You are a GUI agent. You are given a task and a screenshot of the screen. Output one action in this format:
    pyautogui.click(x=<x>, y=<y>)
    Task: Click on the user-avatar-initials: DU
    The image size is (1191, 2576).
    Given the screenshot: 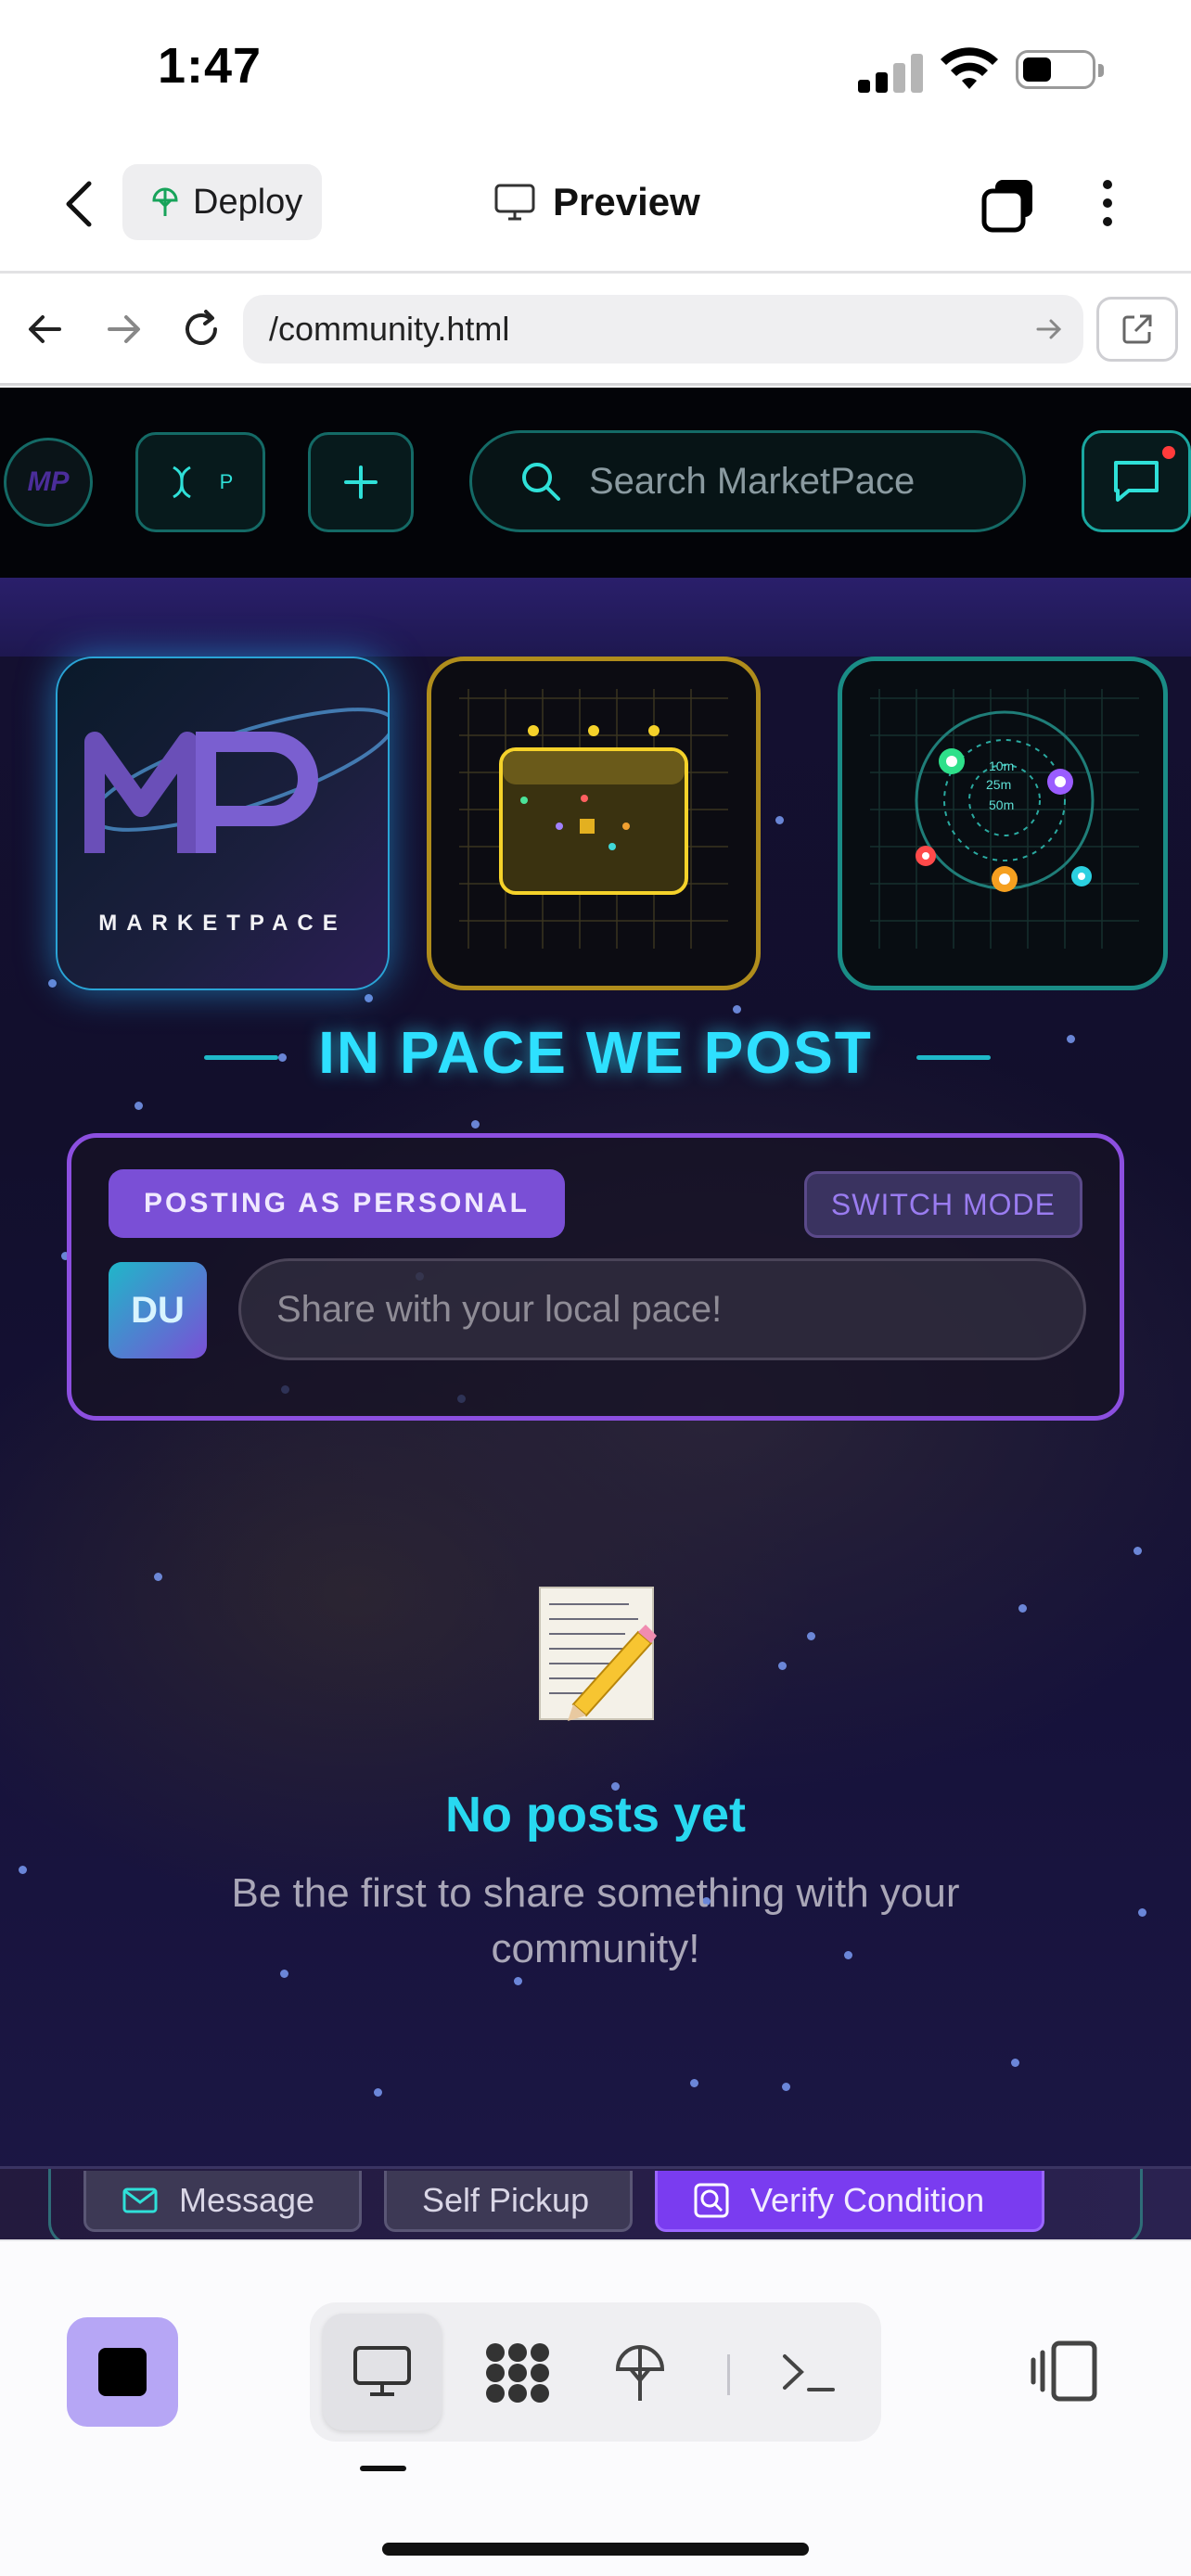 What is the action you would take?
    pyautogui.click(x=158, y=1310)
    